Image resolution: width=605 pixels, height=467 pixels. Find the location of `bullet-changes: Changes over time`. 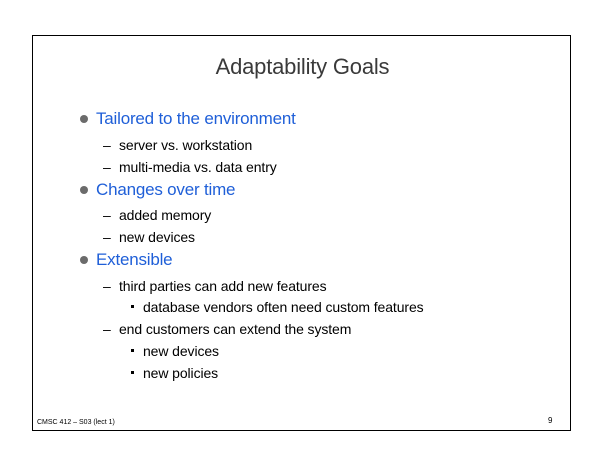

bullet-changes: Changes over time is located at coordinates (166, 189).